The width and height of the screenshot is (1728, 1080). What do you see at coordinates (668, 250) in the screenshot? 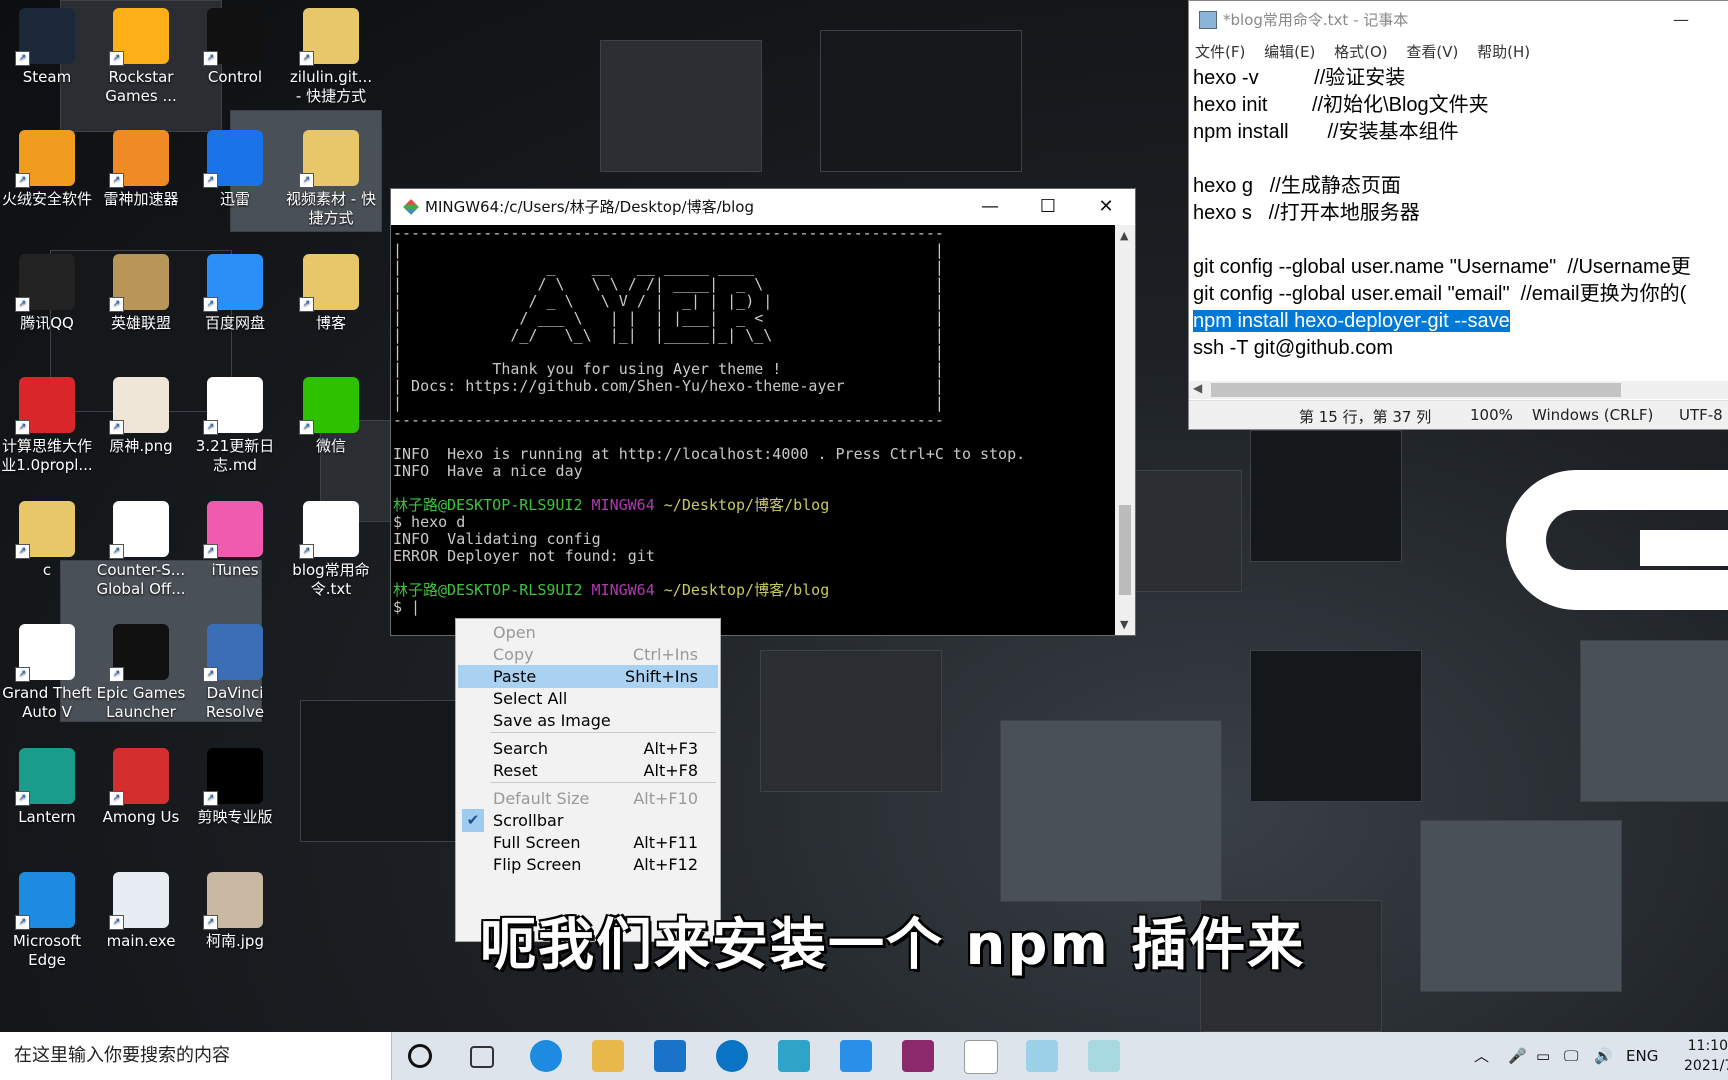
I see `terminal-line-text: | |` at bounding box center [668, 250].